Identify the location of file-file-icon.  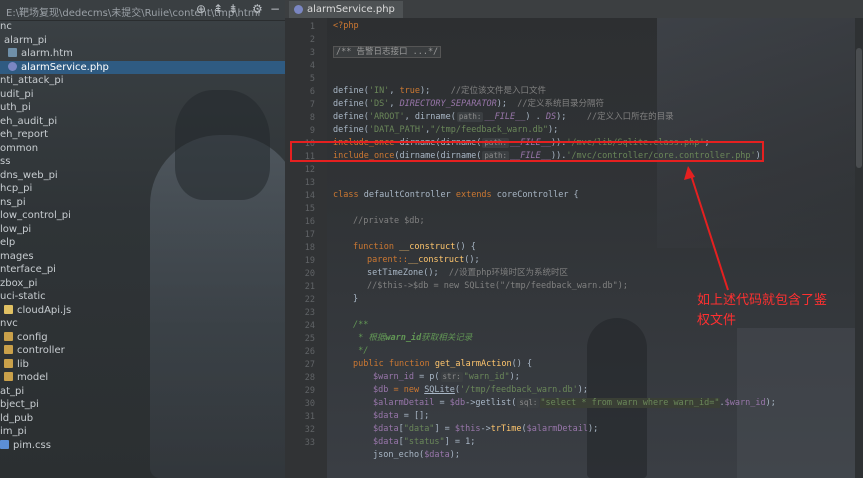
(12, 52).